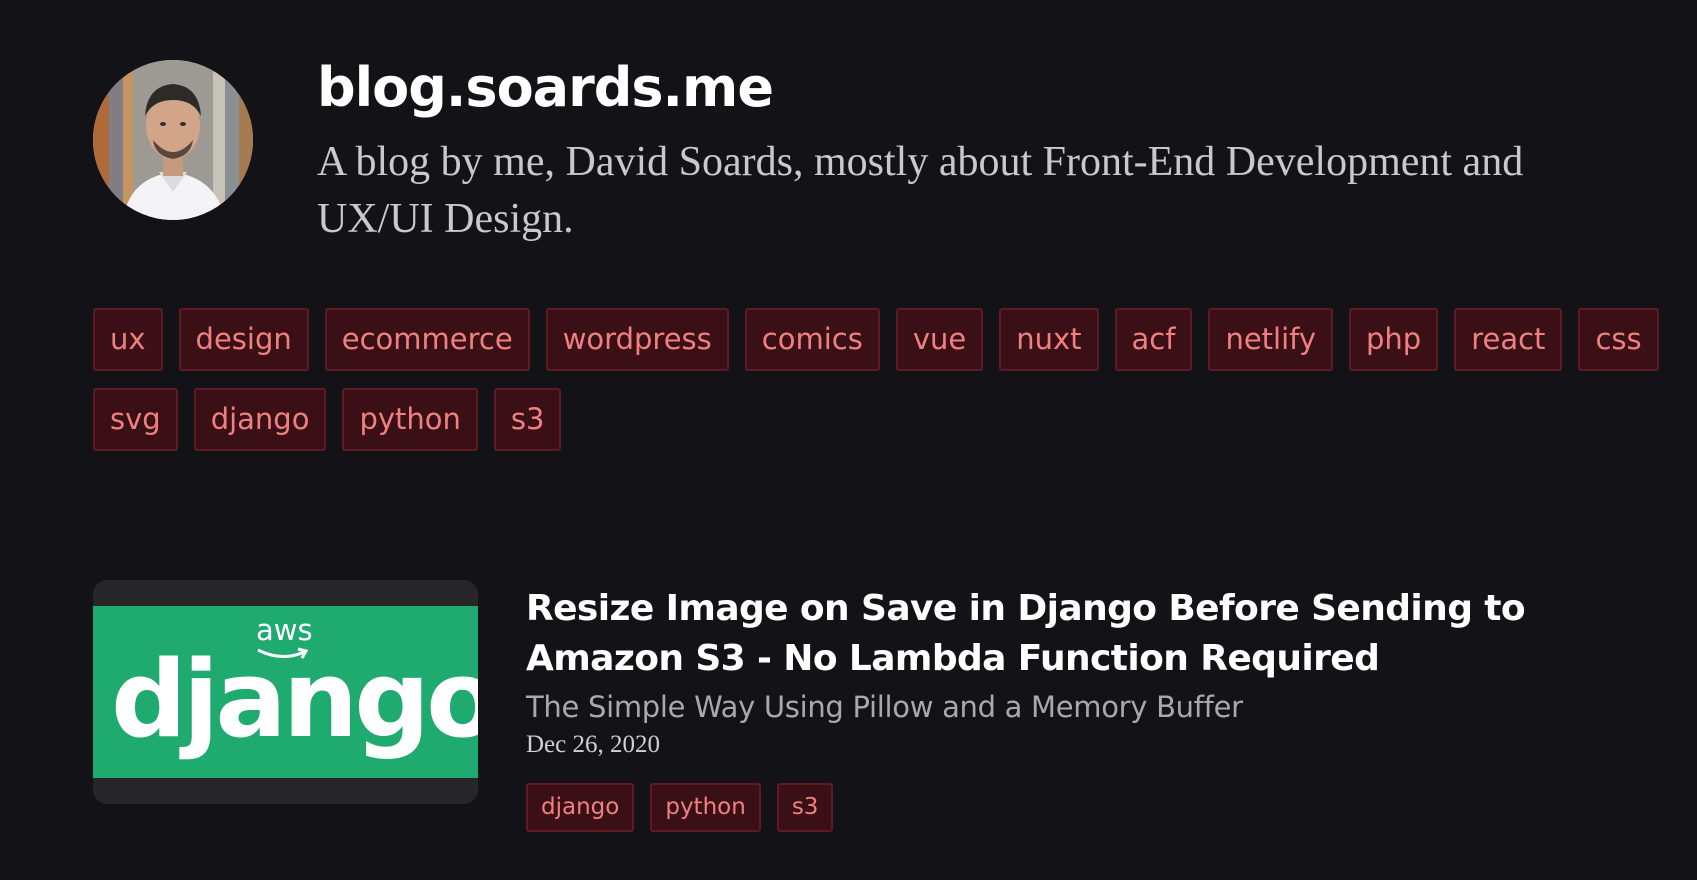 The image size is (1697, 880). I want to click on author-photo, so click(173, 140).